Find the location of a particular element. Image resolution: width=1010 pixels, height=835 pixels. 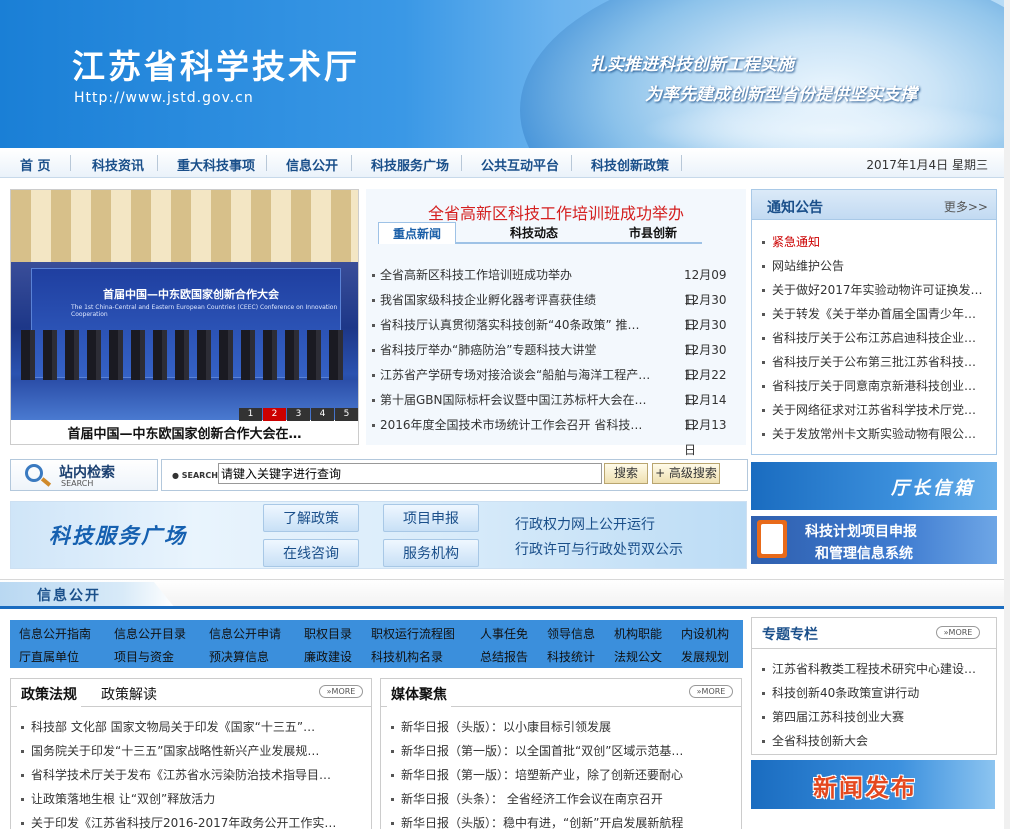

policy-more-link: »MORE is located at coordinates (341, 691).